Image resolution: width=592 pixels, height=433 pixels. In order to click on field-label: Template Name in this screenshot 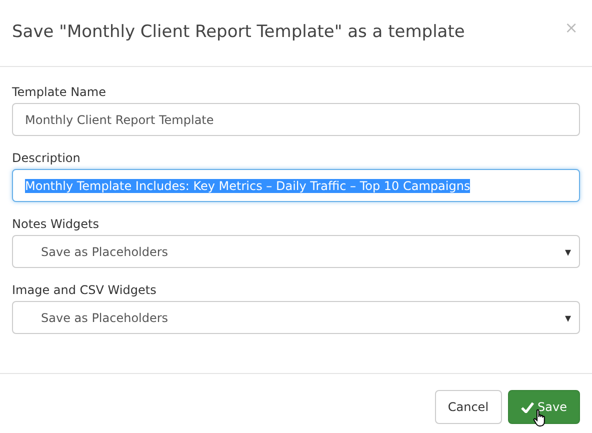, I will do `click(59, 92)`.